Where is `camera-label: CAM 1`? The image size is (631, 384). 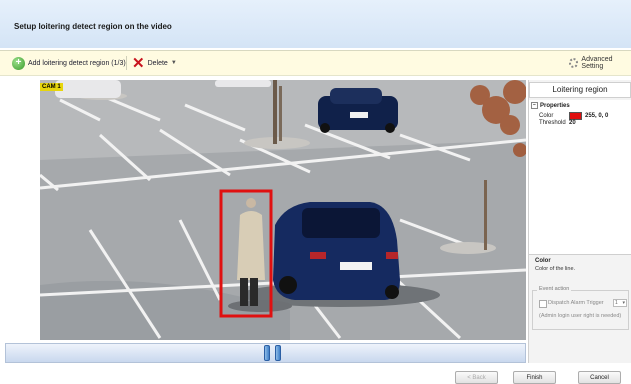 camera-label: CAM 1 is located at coordinates (51, 87).